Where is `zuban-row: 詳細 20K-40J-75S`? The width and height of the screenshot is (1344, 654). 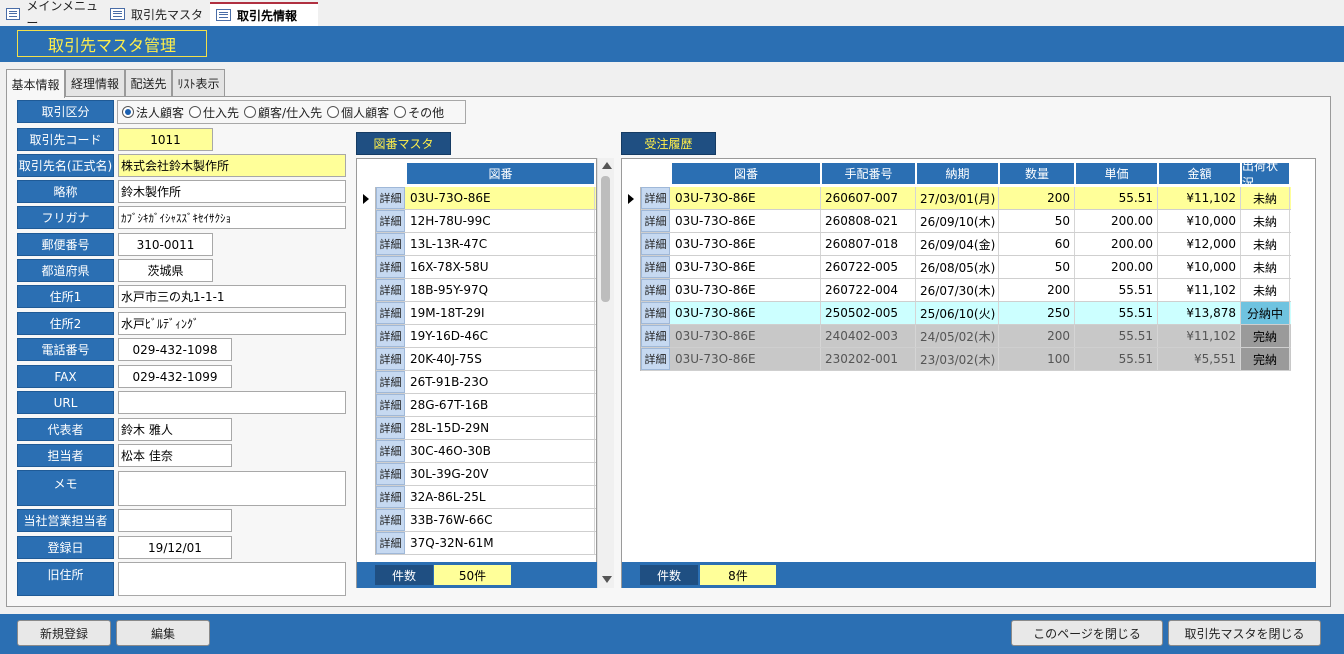 zuban-row: 詳細 20K-40J-75S is located at coordinates (476, 359).